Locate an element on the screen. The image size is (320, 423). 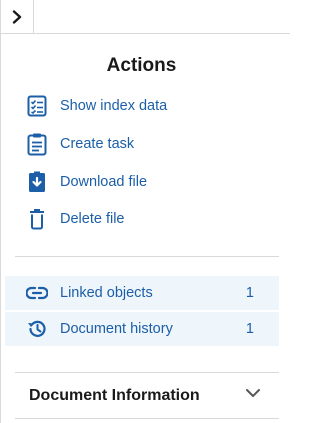
download-file-action: Download file is located at coordinates (86, 182).